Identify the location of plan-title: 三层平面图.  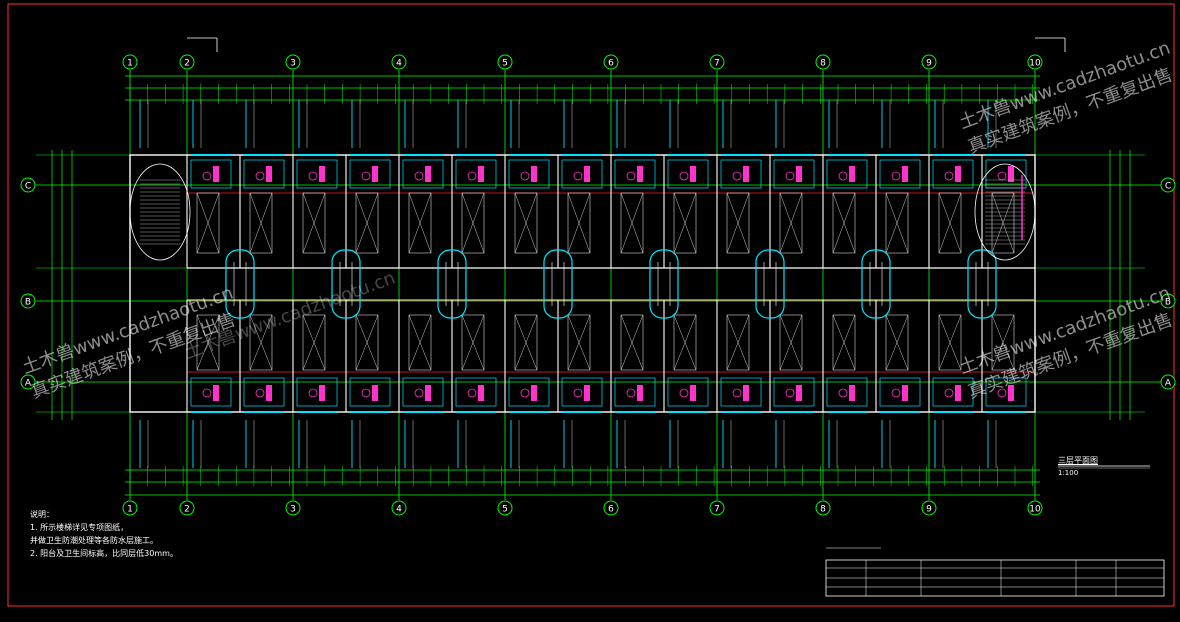
(1078, 460).